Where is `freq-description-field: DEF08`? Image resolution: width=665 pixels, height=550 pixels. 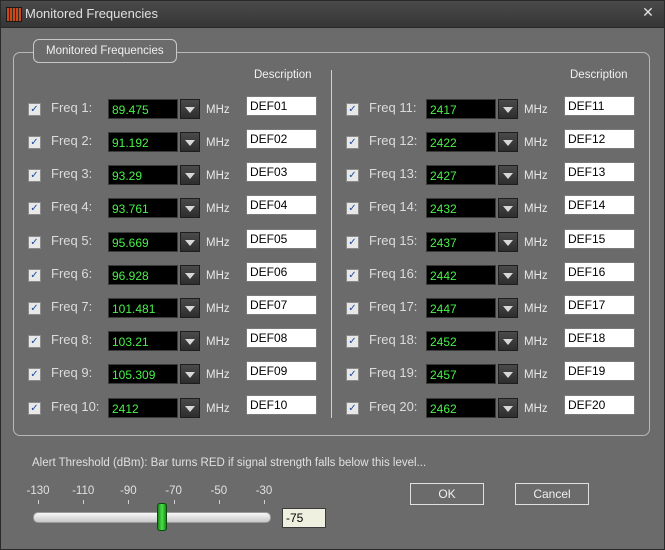
freq-description-field: DEF08 is located at coordinates (281, 338).